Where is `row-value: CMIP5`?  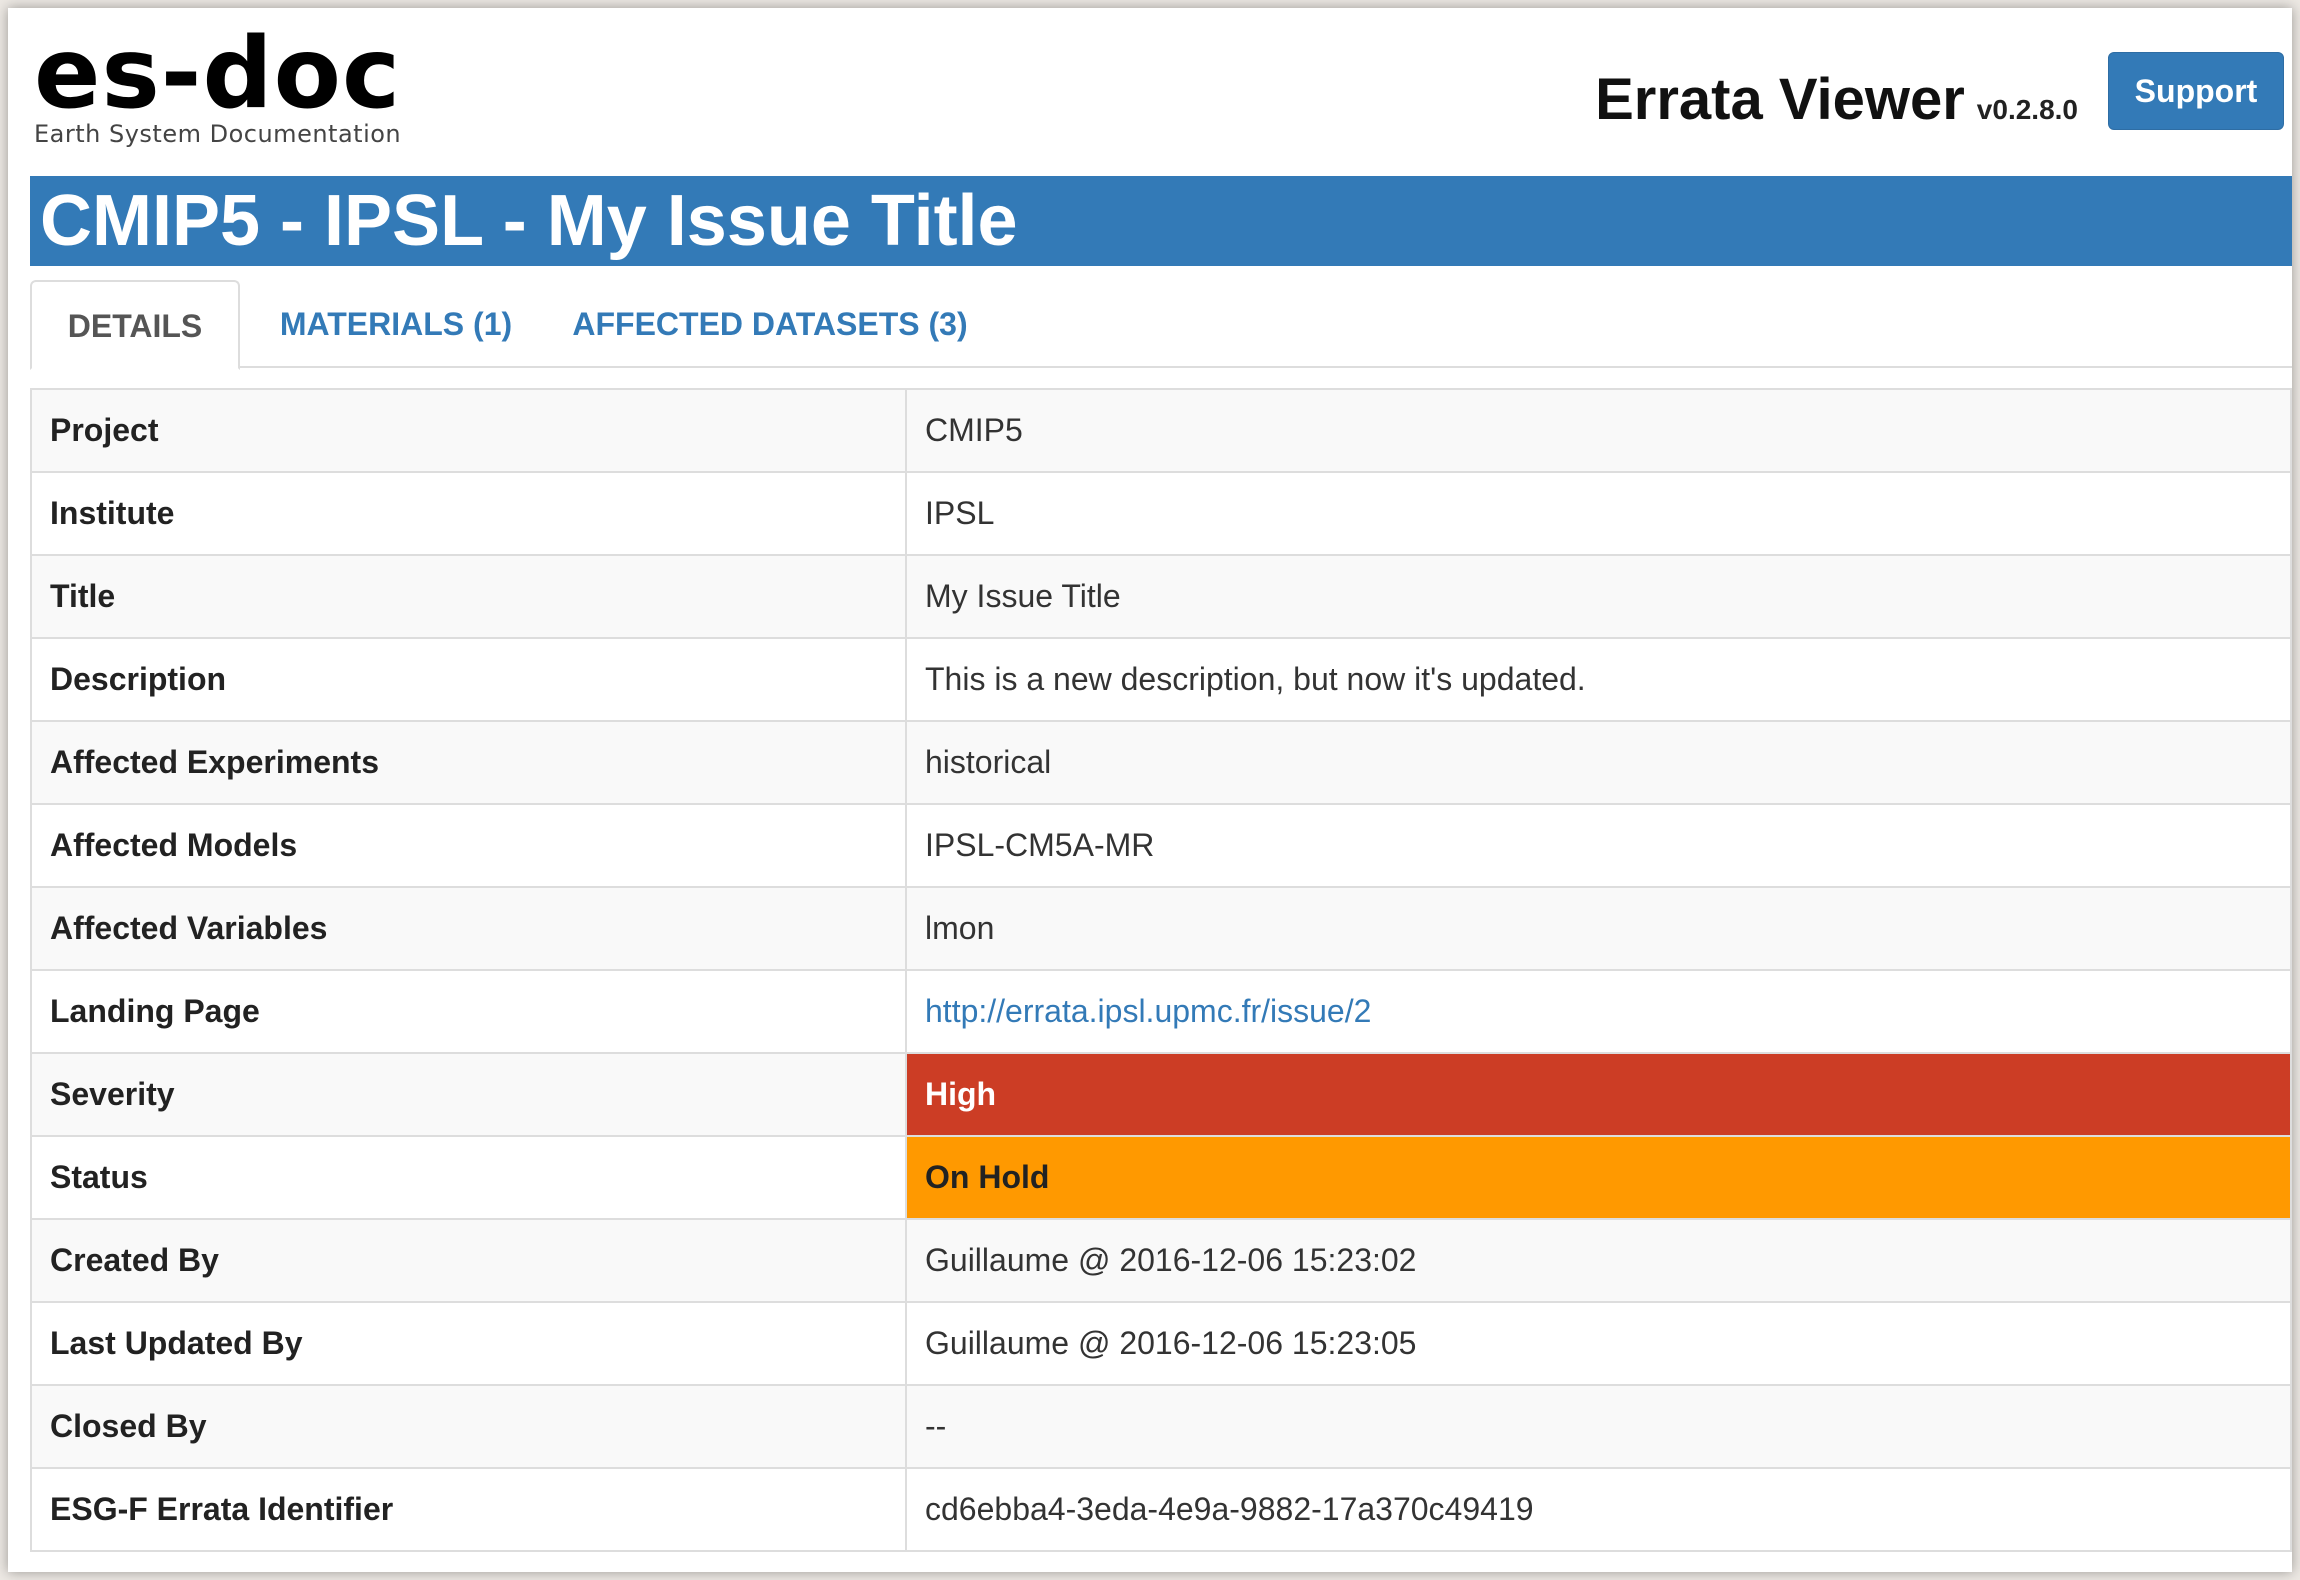 row-value: CMIP5 is located at coordinates (1598, 430).